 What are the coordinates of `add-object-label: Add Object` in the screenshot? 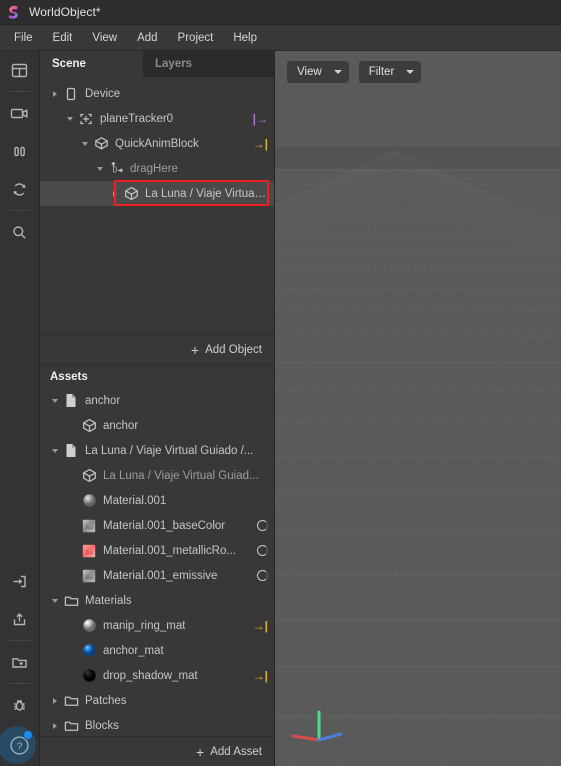 It's located at (233, 349).